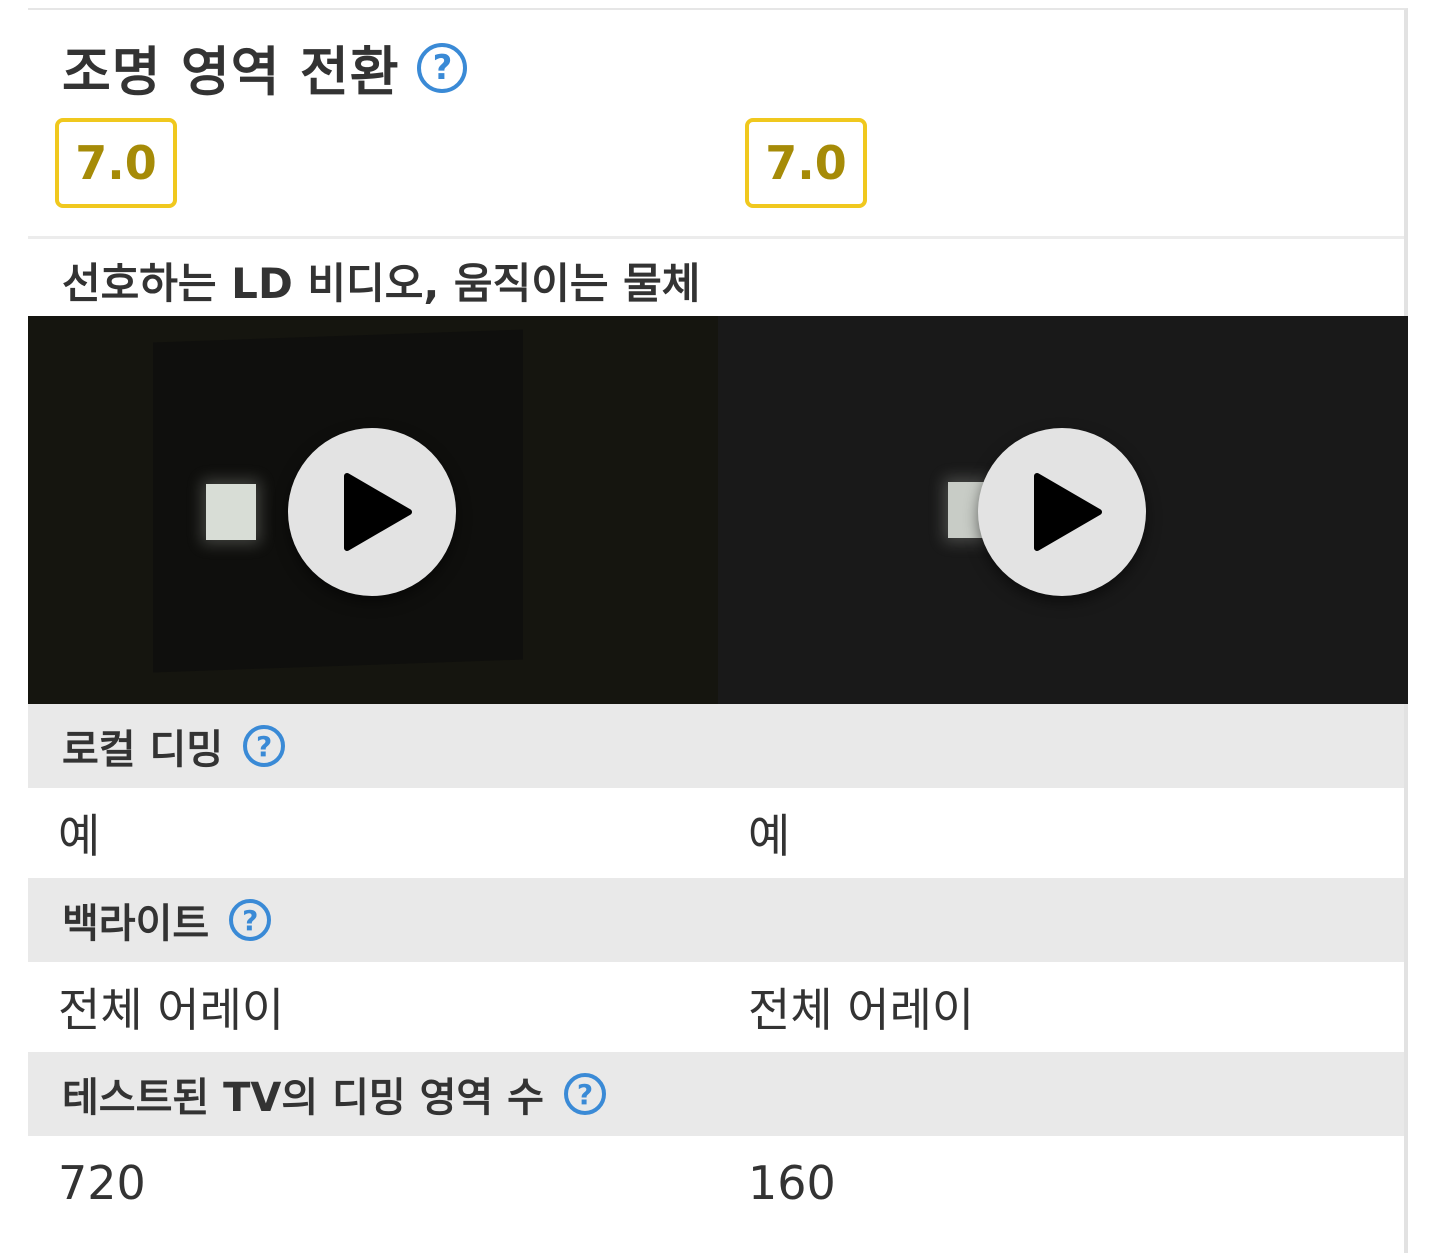 This screenshot has width=1439, height=1253. What do you see at coordinates (303, 1098) in the screenshot?
I see `row-label: 테스트된 TV의 디밍 영역 수` at bounding box center [303, 1098].